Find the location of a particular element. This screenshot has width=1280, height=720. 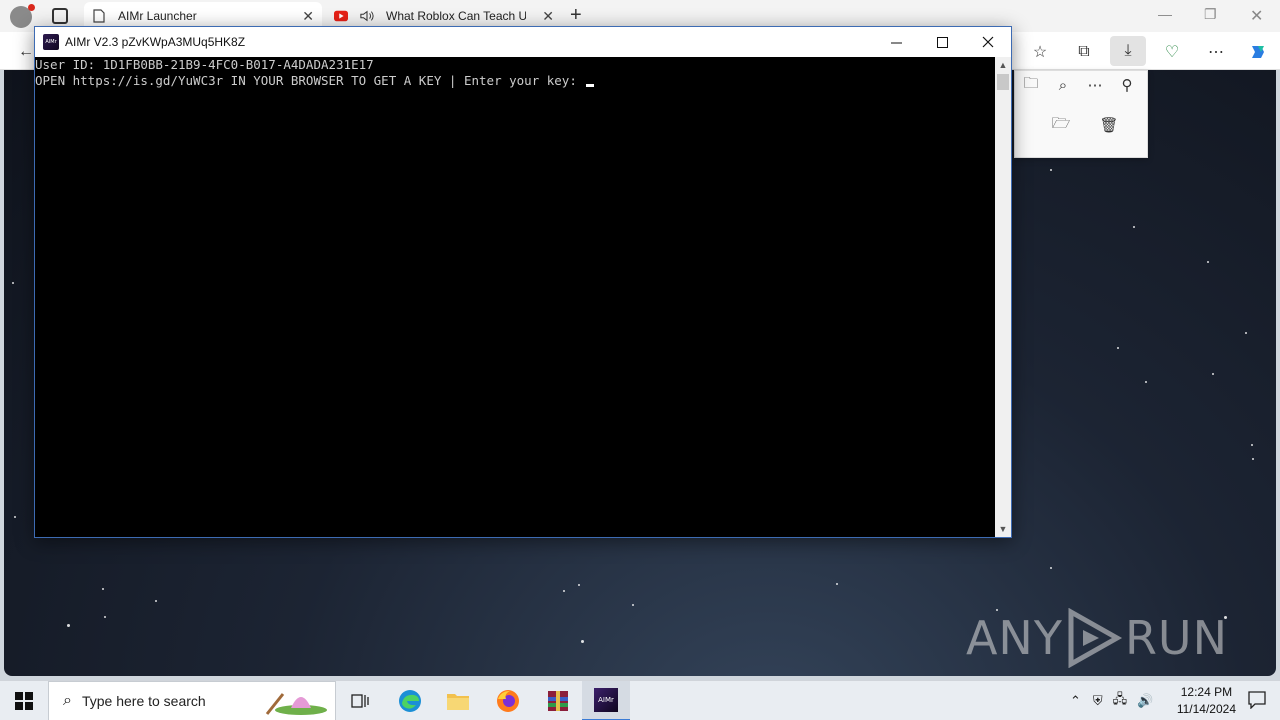

show-in-folder-icon: 🗁 is located at coordinates (1061, 125).